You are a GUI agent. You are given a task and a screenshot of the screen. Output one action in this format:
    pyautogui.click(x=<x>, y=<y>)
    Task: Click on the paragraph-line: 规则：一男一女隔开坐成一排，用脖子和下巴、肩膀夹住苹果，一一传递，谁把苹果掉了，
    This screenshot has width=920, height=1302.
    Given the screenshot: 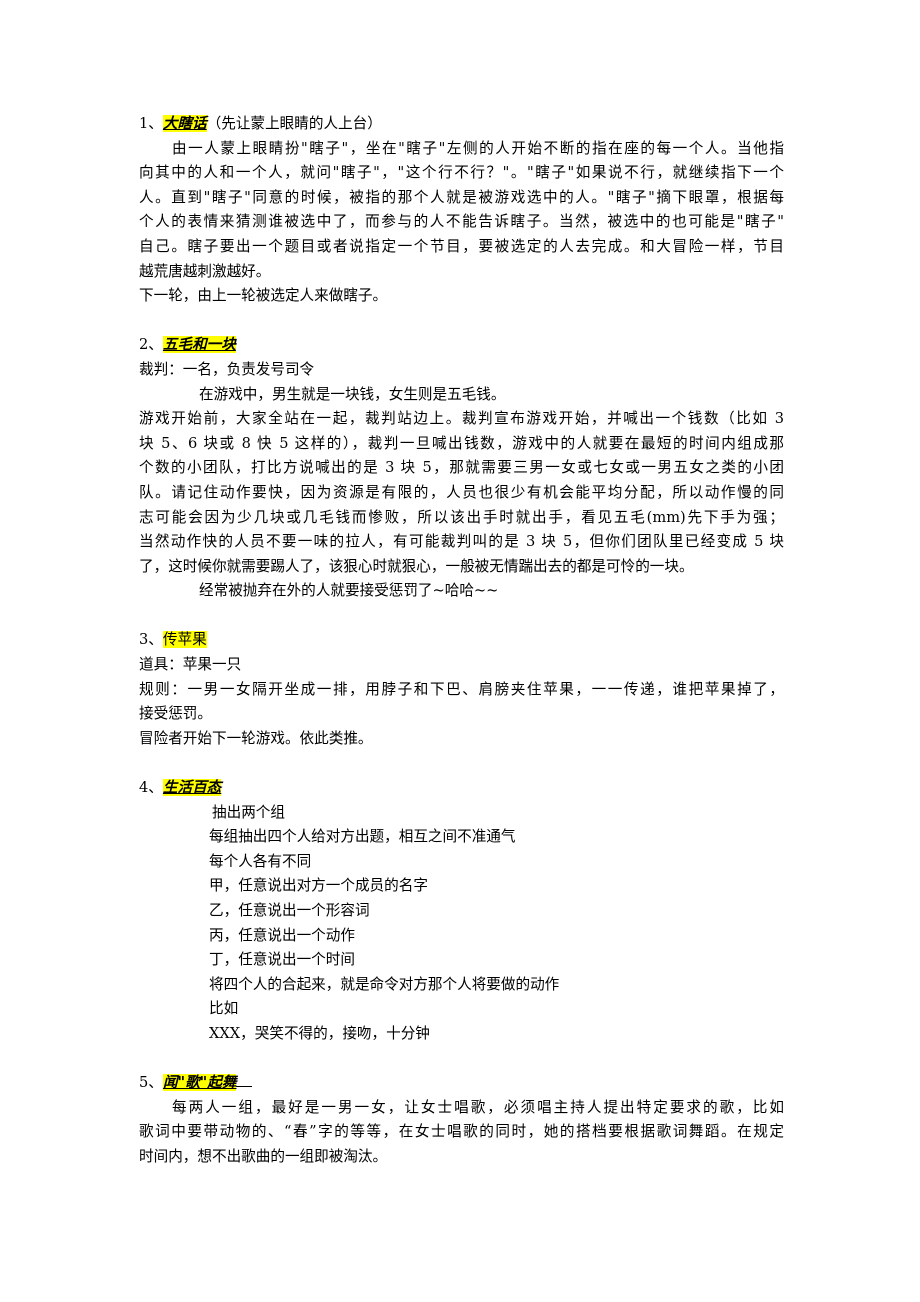 What is the action you would take?
    pyautogui.click(x=461, y=689)
    